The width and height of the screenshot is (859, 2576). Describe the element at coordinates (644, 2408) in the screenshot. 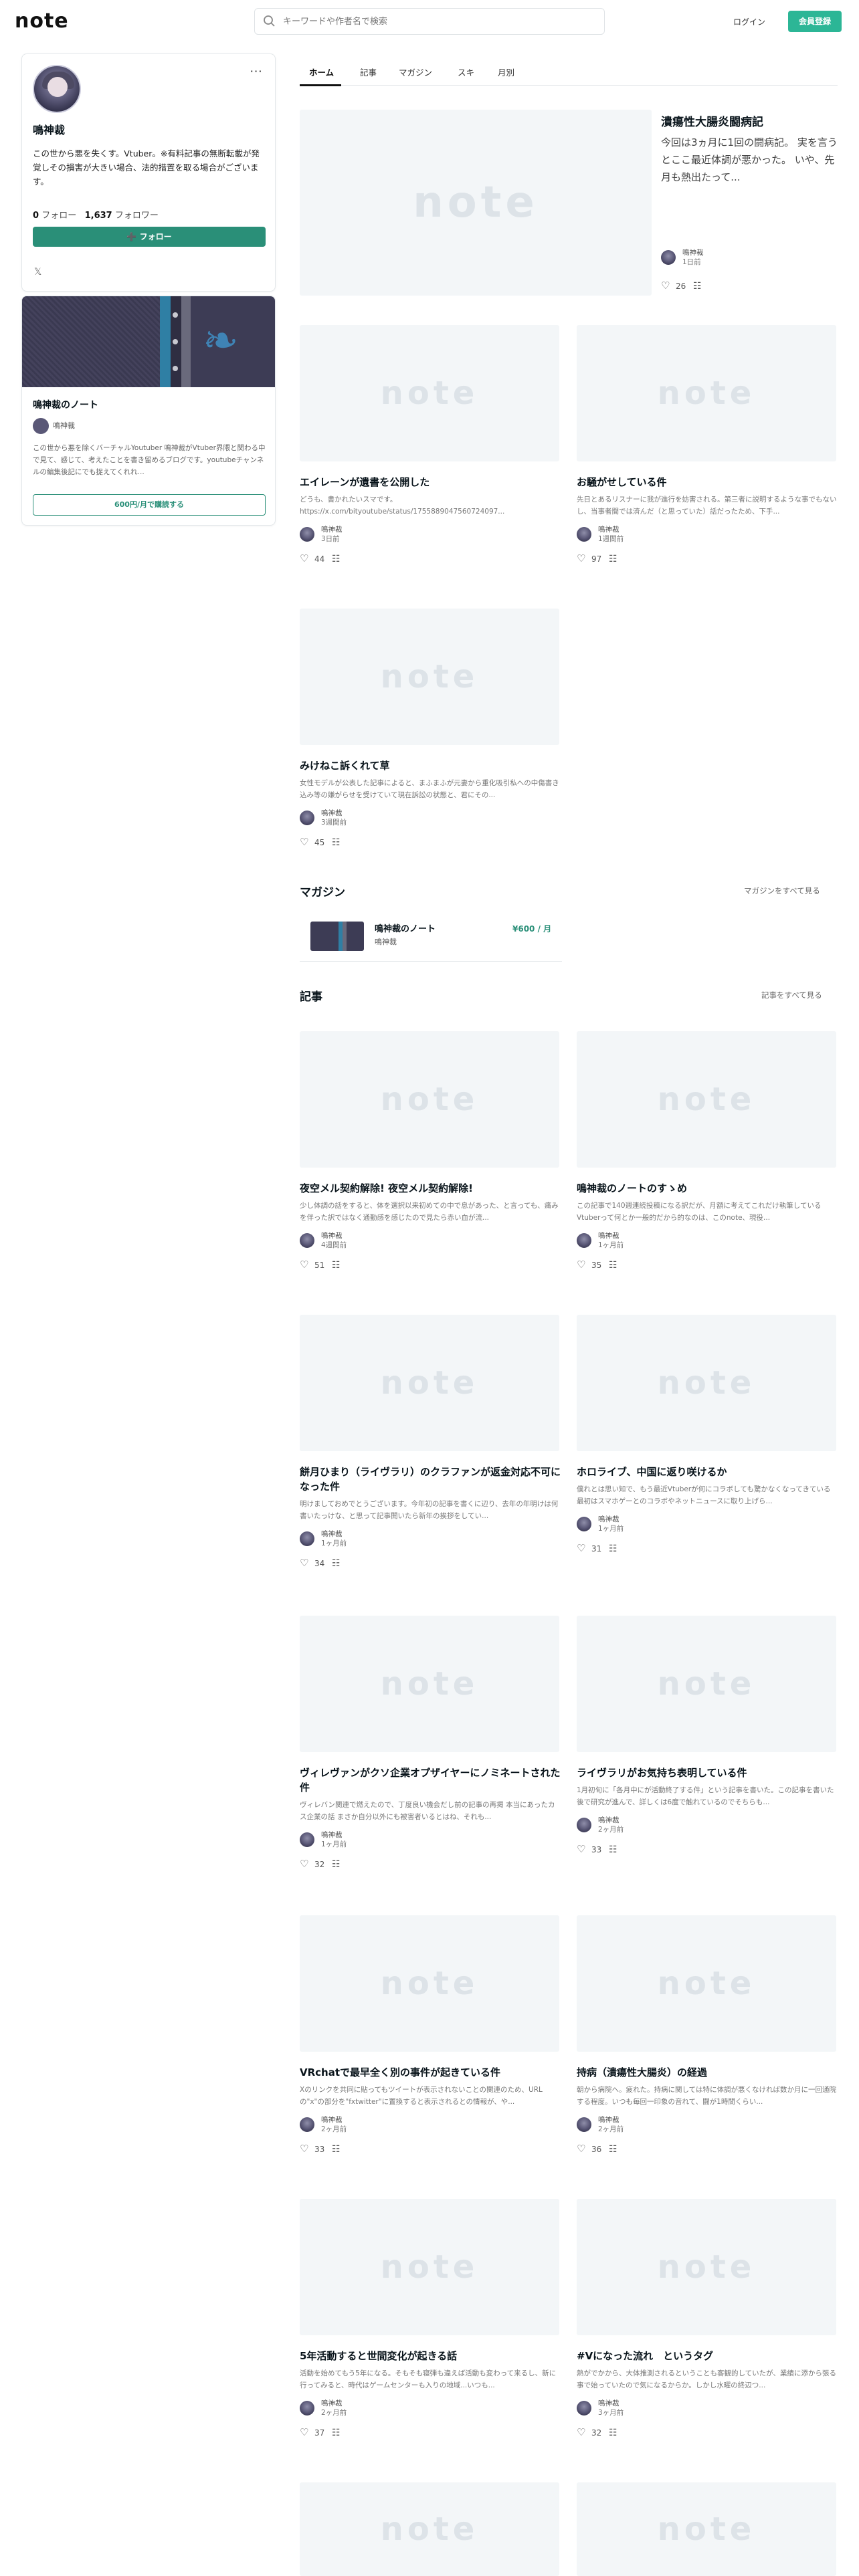

I see `note-author: 鳴神裁 3ヶ月前` at that location.